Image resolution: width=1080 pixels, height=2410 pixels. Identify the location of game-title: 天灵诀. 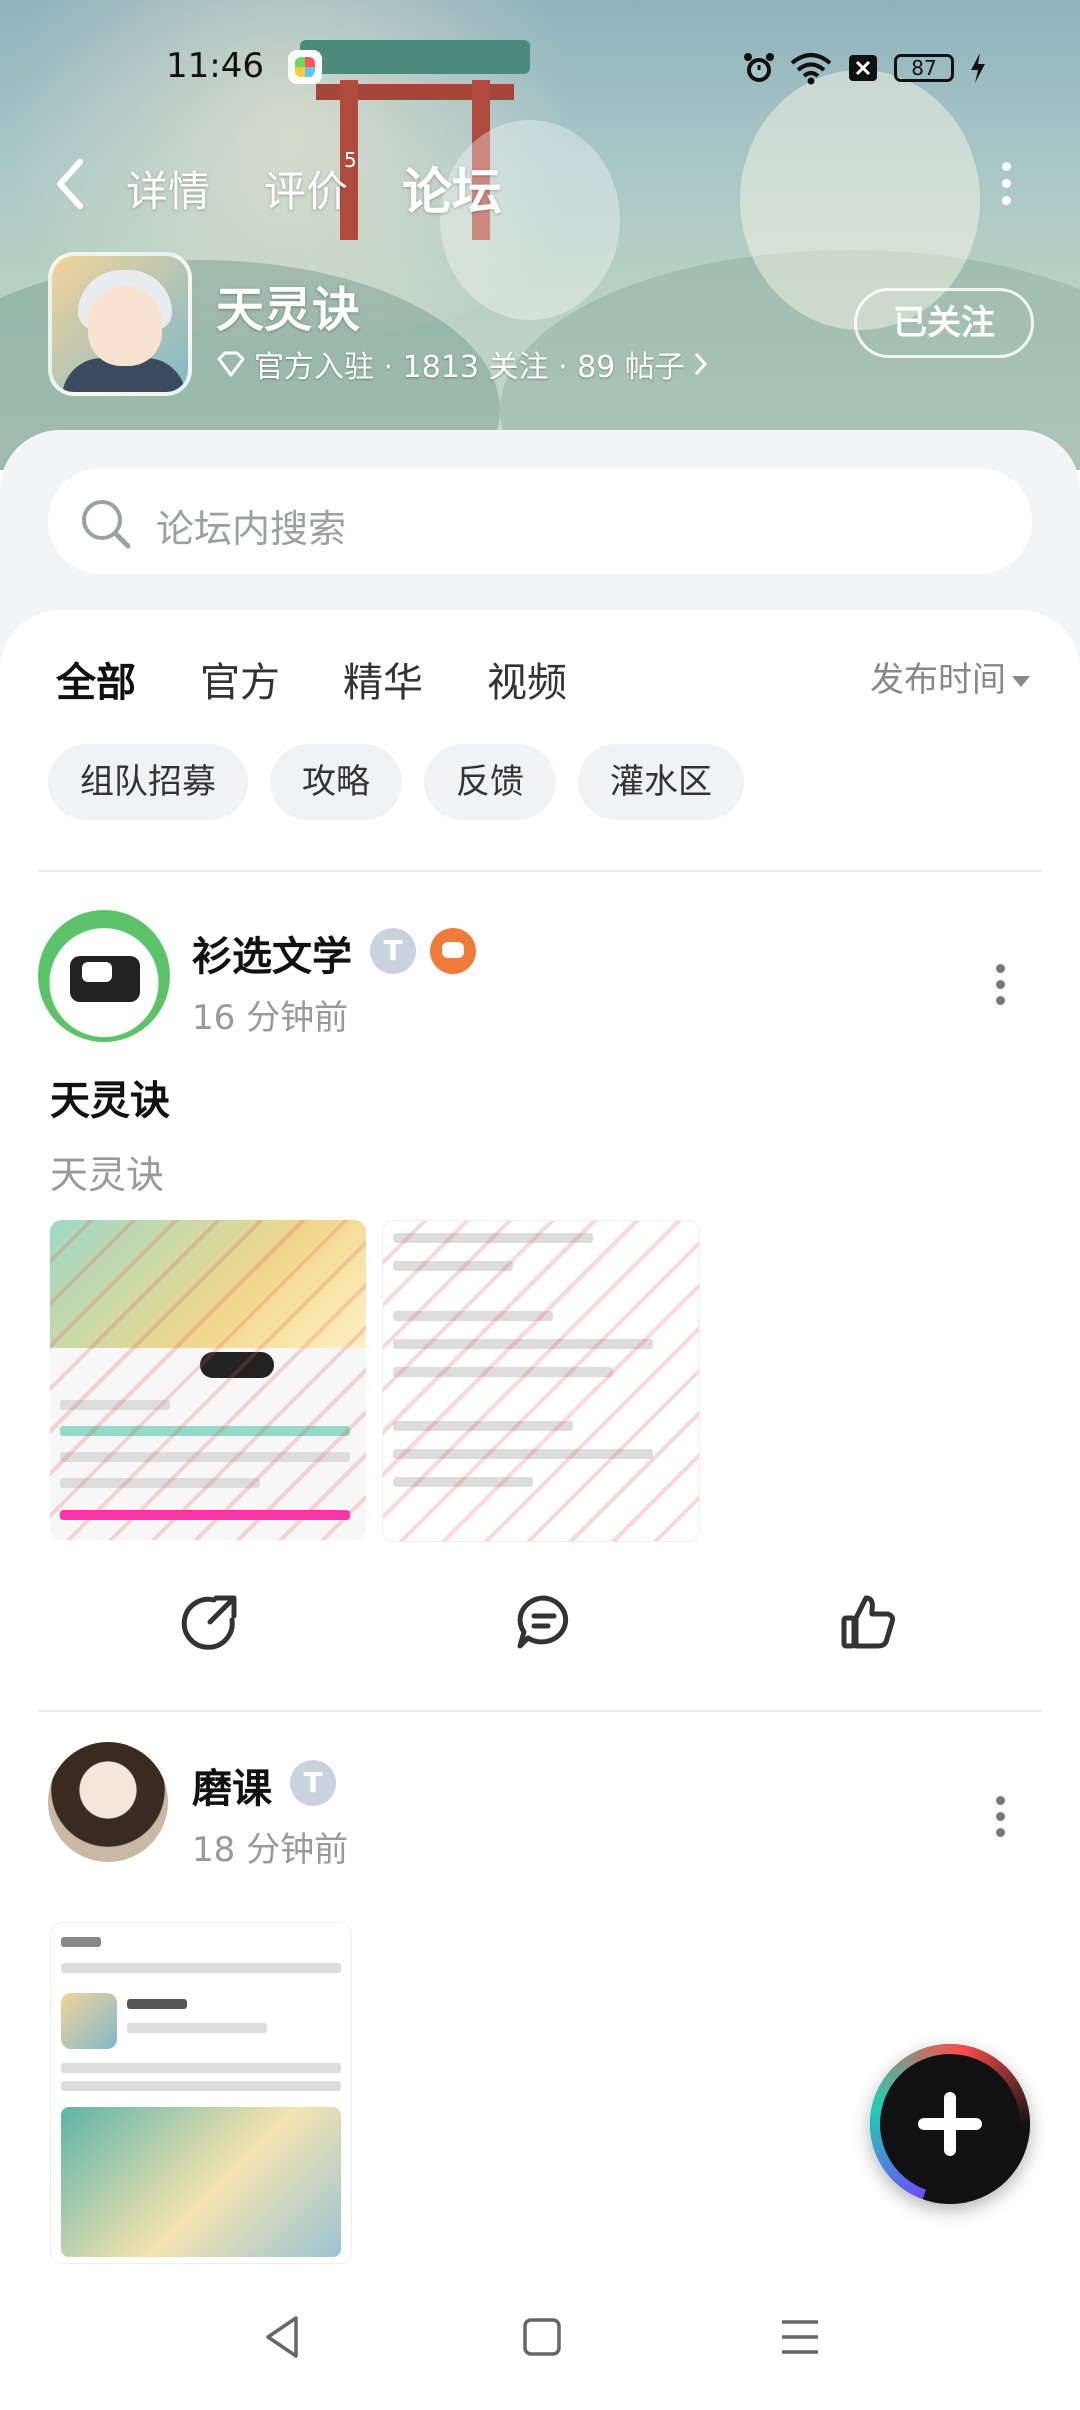
(288, 310).